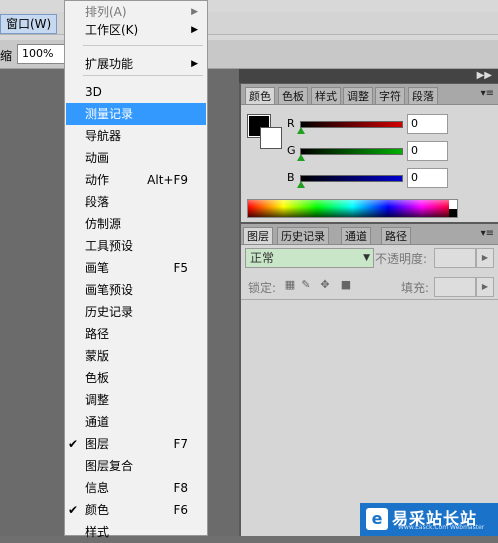 The height and width of the screenshot is (543, 498). What do you see at coordinates (441, 527) in the screenshot?
I see `watermark-url: Www.Easck.Com Webmaster` at bounding box center [441, 527].